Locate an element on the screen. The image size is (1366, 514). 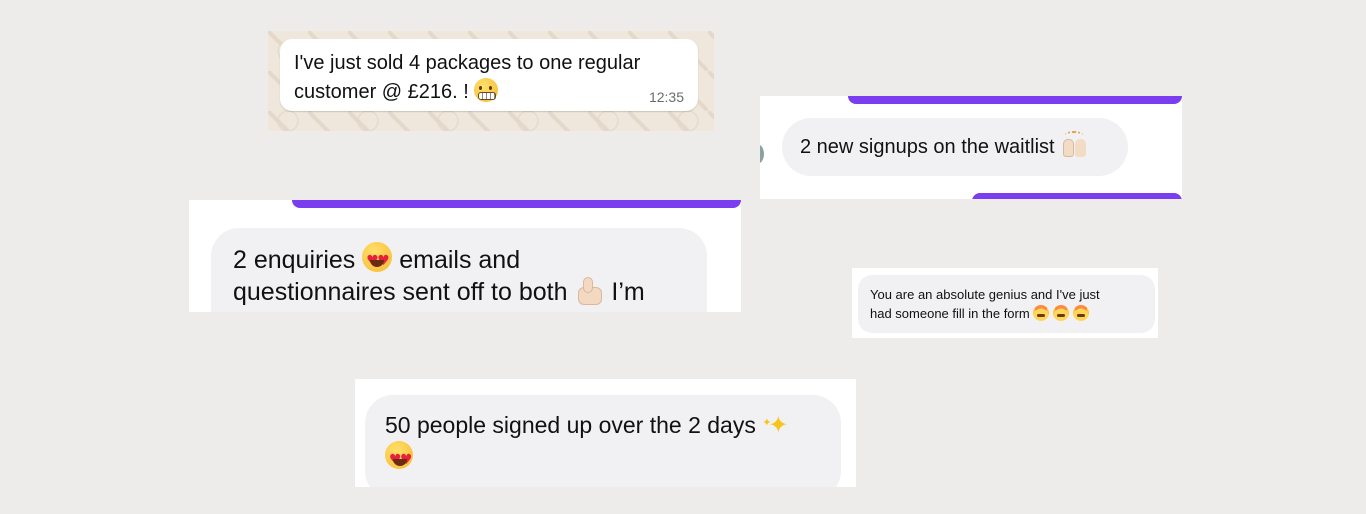
message-line-1: I've just sold 4 packages to one regular is located at coordinates (467, 63).